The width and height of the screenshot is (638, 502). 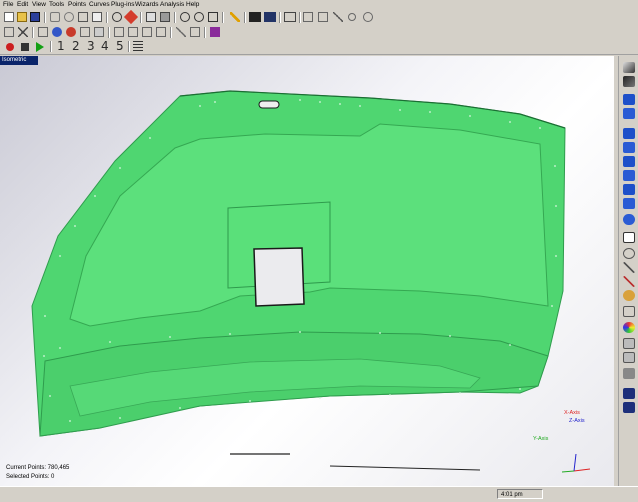 What do you see at coordinates (61, 46) in the screenshot?
I see `step-1-button: 1` at bounding box center [61, 46].